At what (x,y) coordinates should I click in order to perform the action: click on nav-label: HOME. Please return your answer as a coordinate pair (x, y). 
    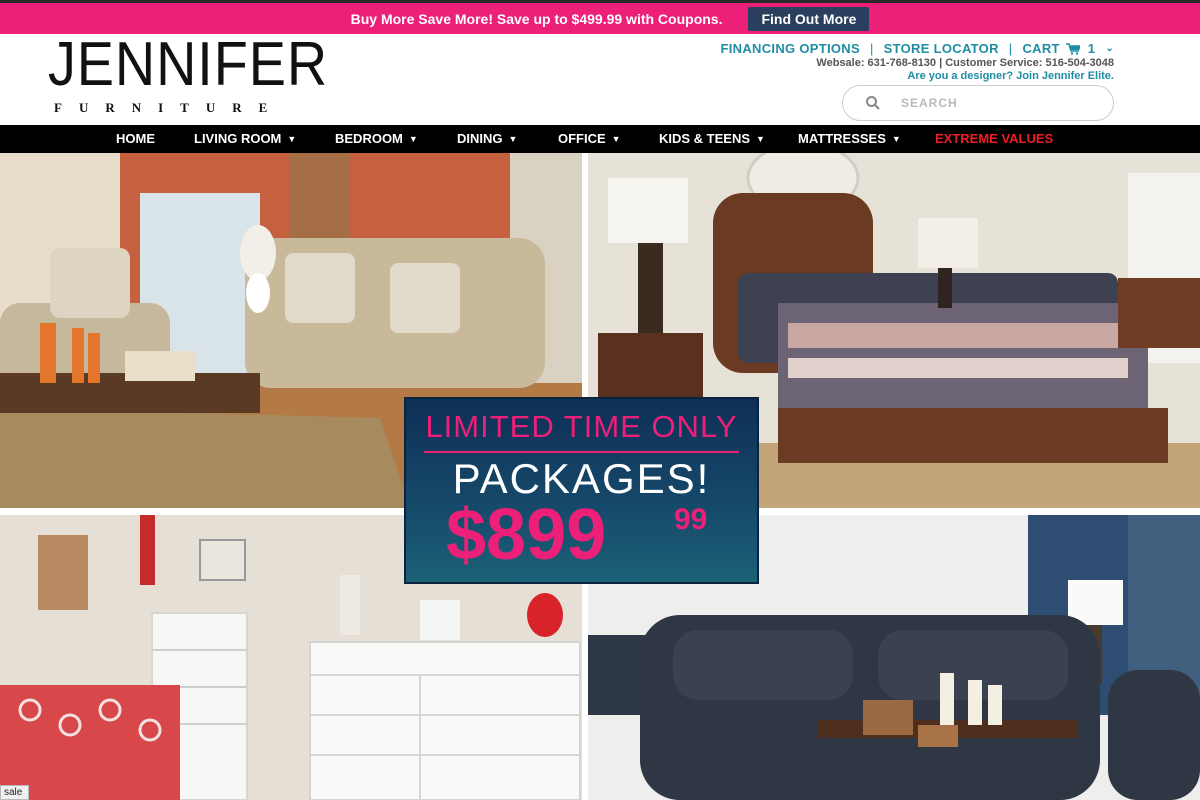
    Looking at the image, I should click on (135, 138).